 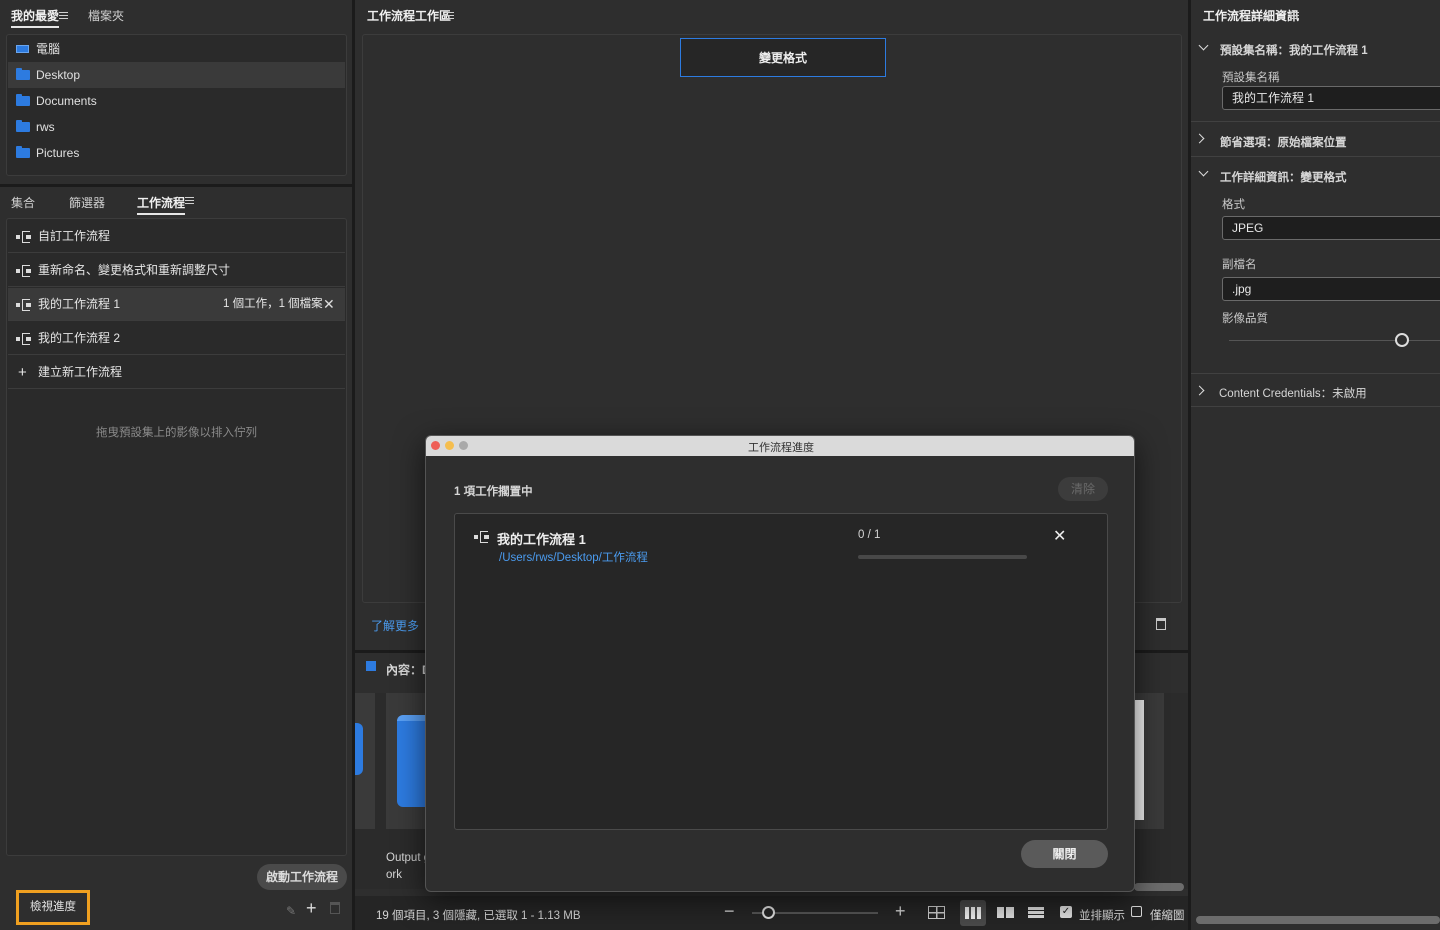 I want to click on pencil-icon: ✎, so click(x=291, y=911).